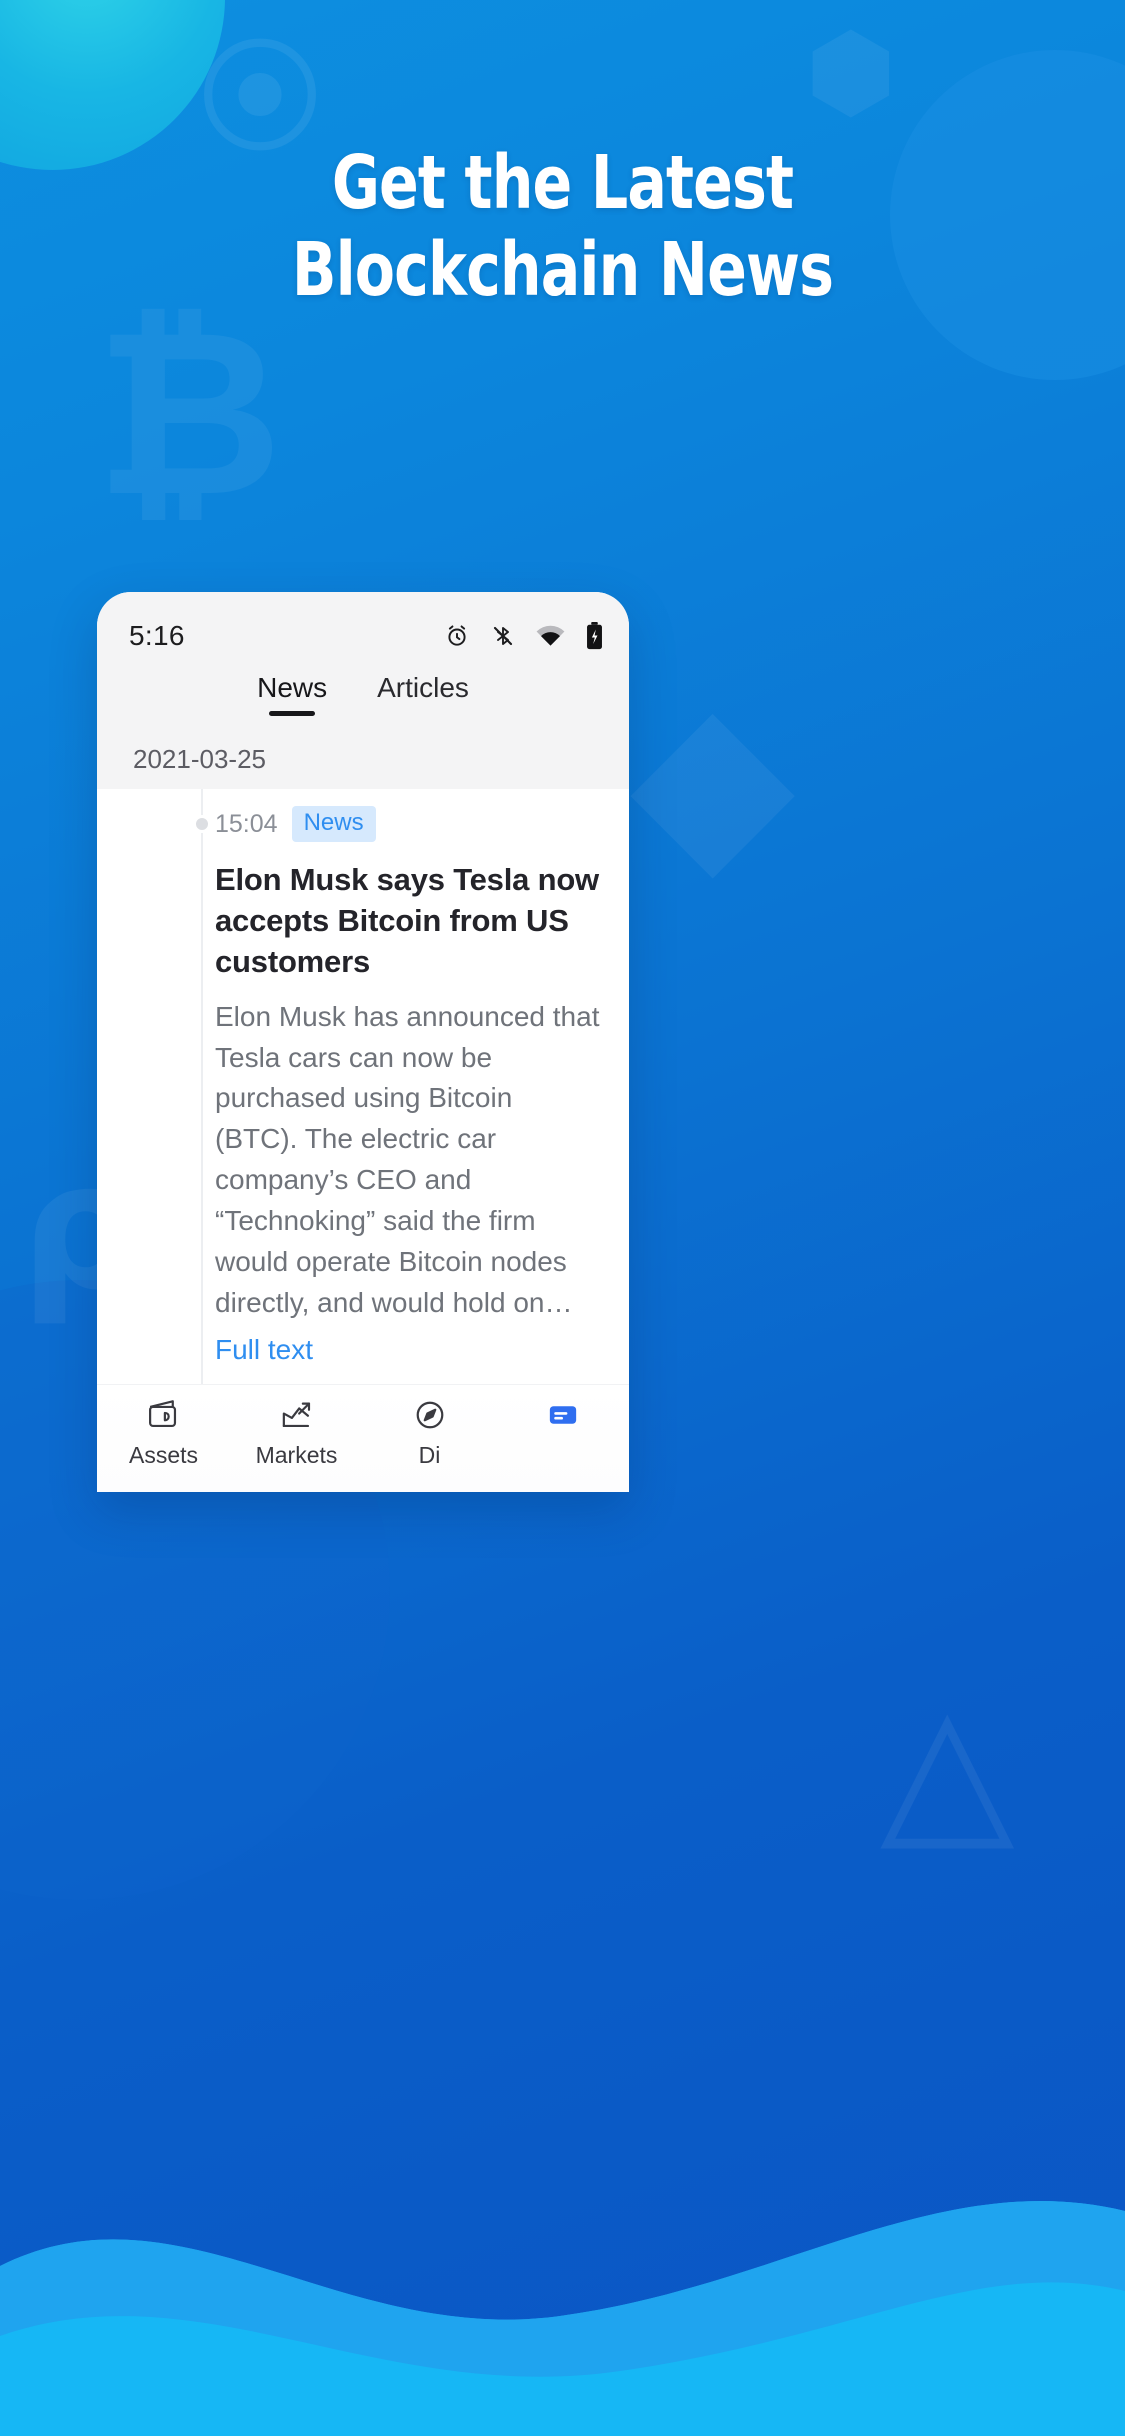 The image size is (1125, 2436). Describe the element at coordinates (163, 1455) in the screenshot. I see `nav-item-assets-label: Assets` at that location.